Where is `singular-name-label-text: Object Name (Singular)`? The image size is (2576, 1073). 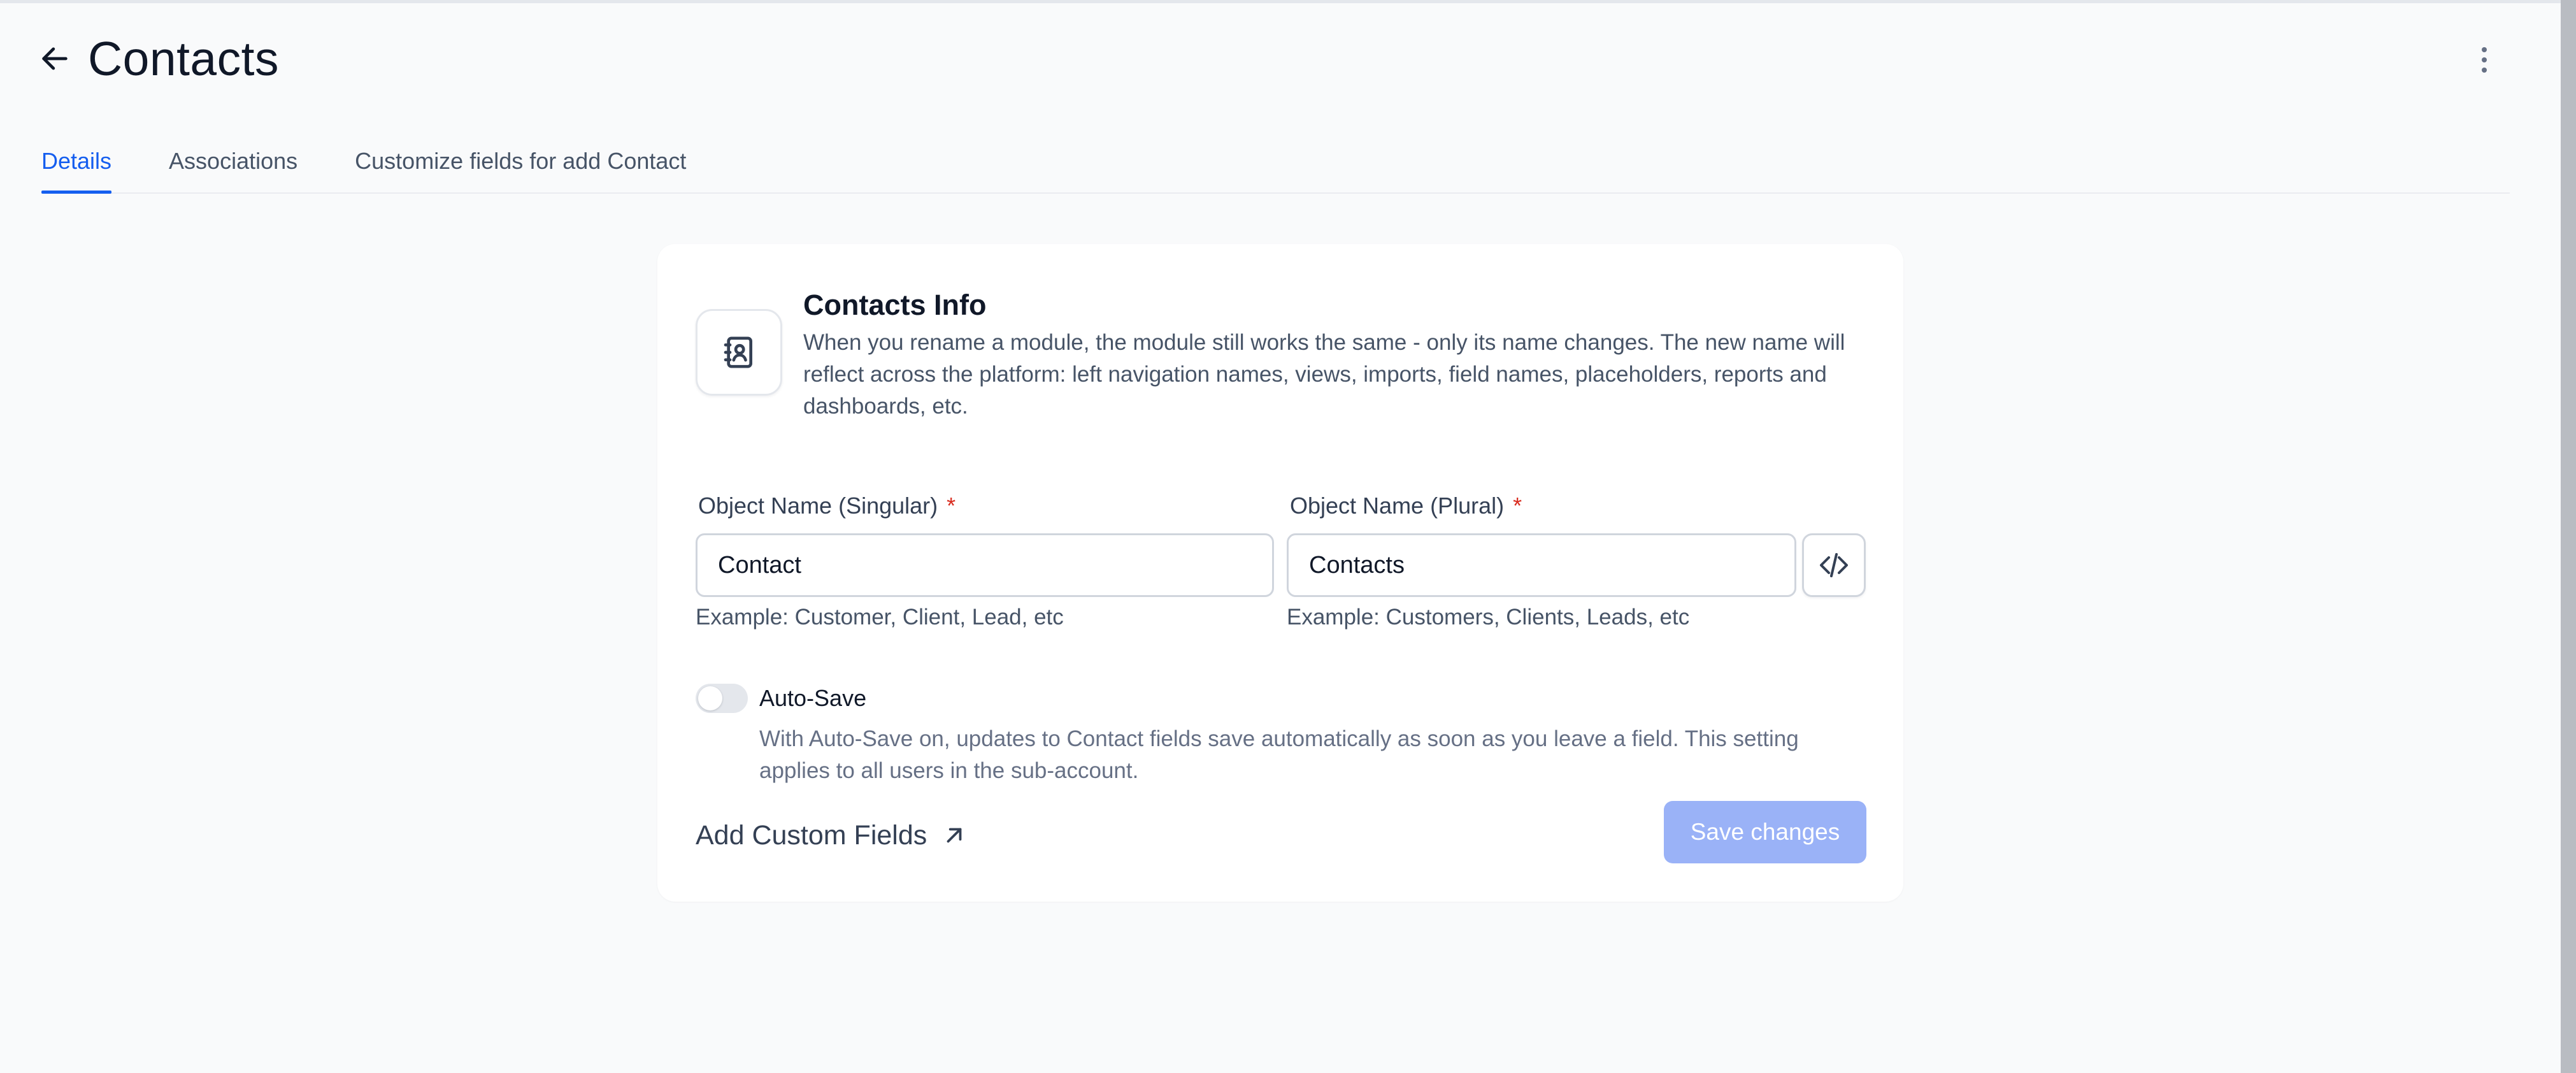 singular-name-label-text: Object Name (Singular) is located at coordinates (818, 506).